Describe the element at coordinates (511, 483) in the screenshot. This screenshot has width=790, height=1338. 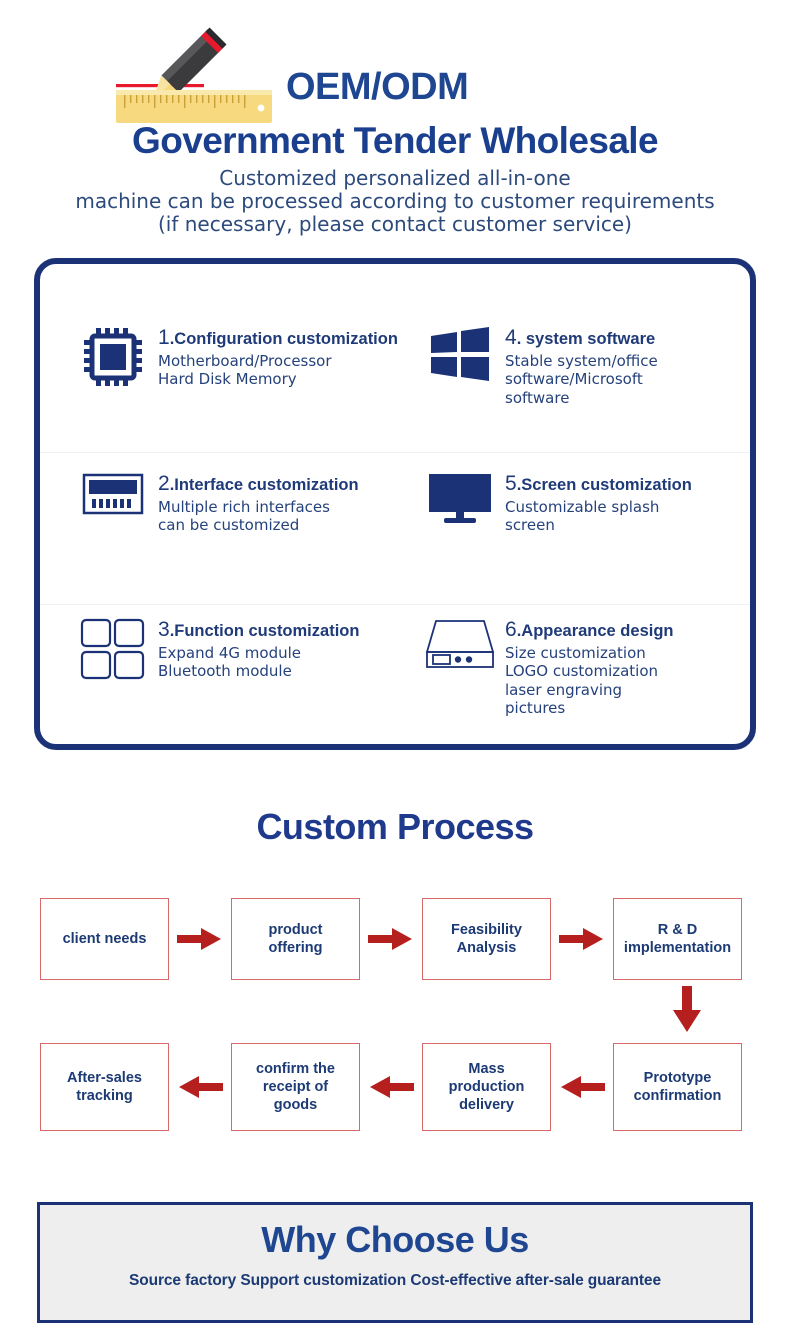
I see `feature-number: 5` at that location.